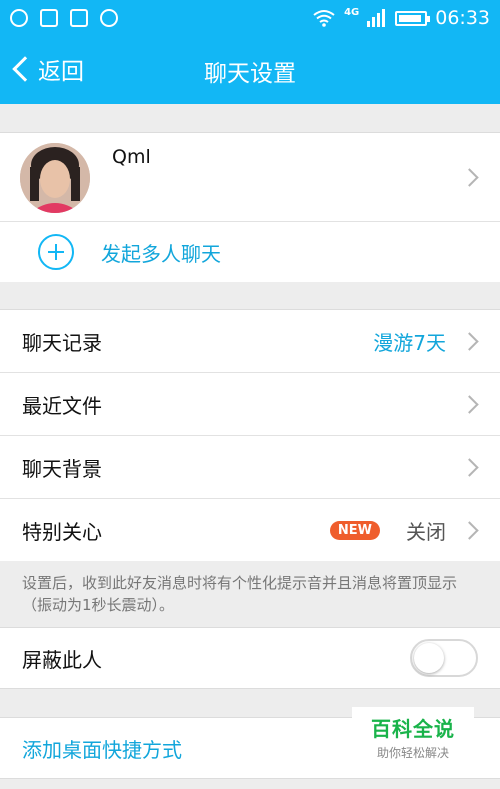 This screenshot has width=500, height=789. Describe the element at coordinates (62, 468) in the screenshot. I see `chat-background-label: 聊天背景` at that location.